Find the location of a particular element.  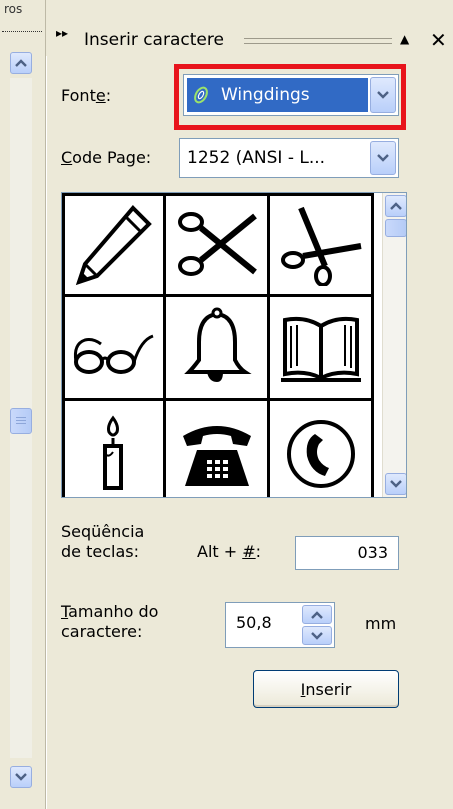

book-icon is located at coordinates (320, 349).